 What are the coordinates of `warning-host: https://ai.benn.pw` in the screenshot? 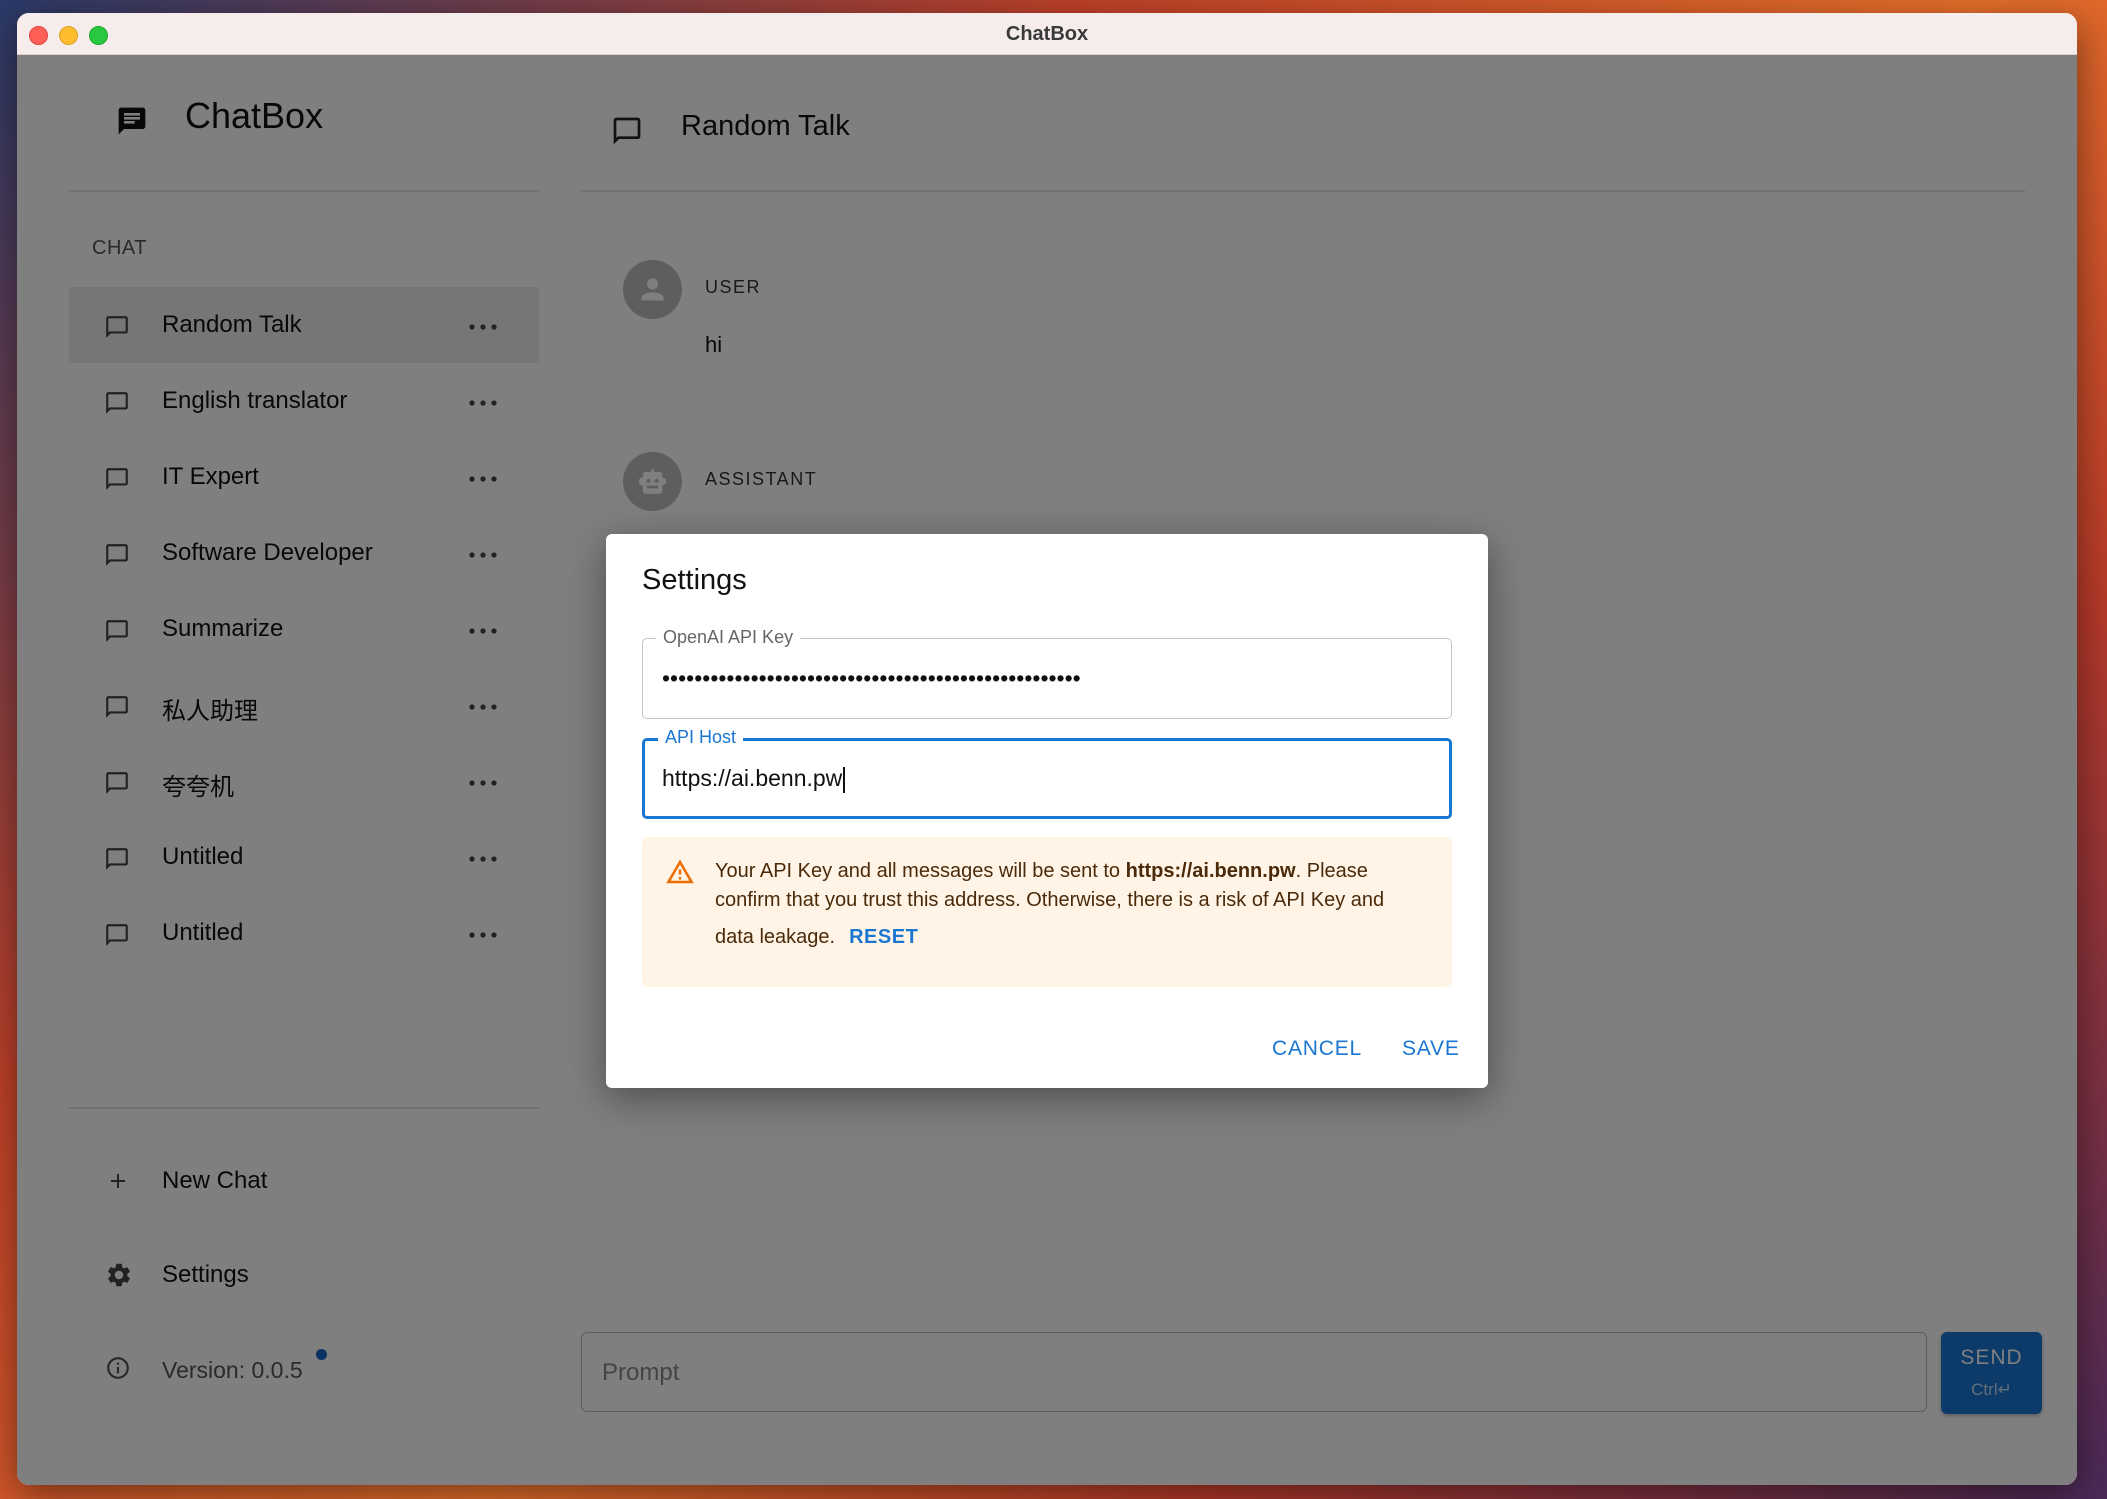 It's located at (1210, 871).